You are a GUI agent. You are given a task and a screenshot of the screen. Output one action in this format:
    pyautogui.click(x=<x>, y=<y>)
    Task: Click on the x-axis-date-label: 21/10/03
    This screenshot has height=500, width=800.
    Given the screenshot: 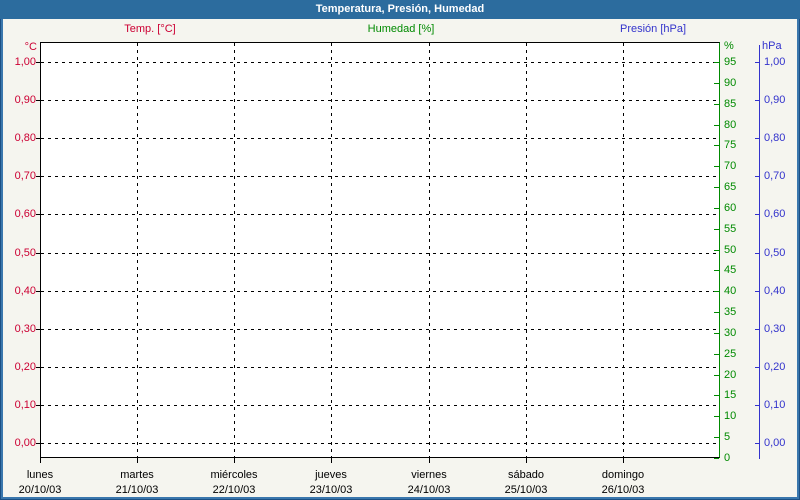 What is the action you would take?
    pyautogui.click(x=137, y=490)
    